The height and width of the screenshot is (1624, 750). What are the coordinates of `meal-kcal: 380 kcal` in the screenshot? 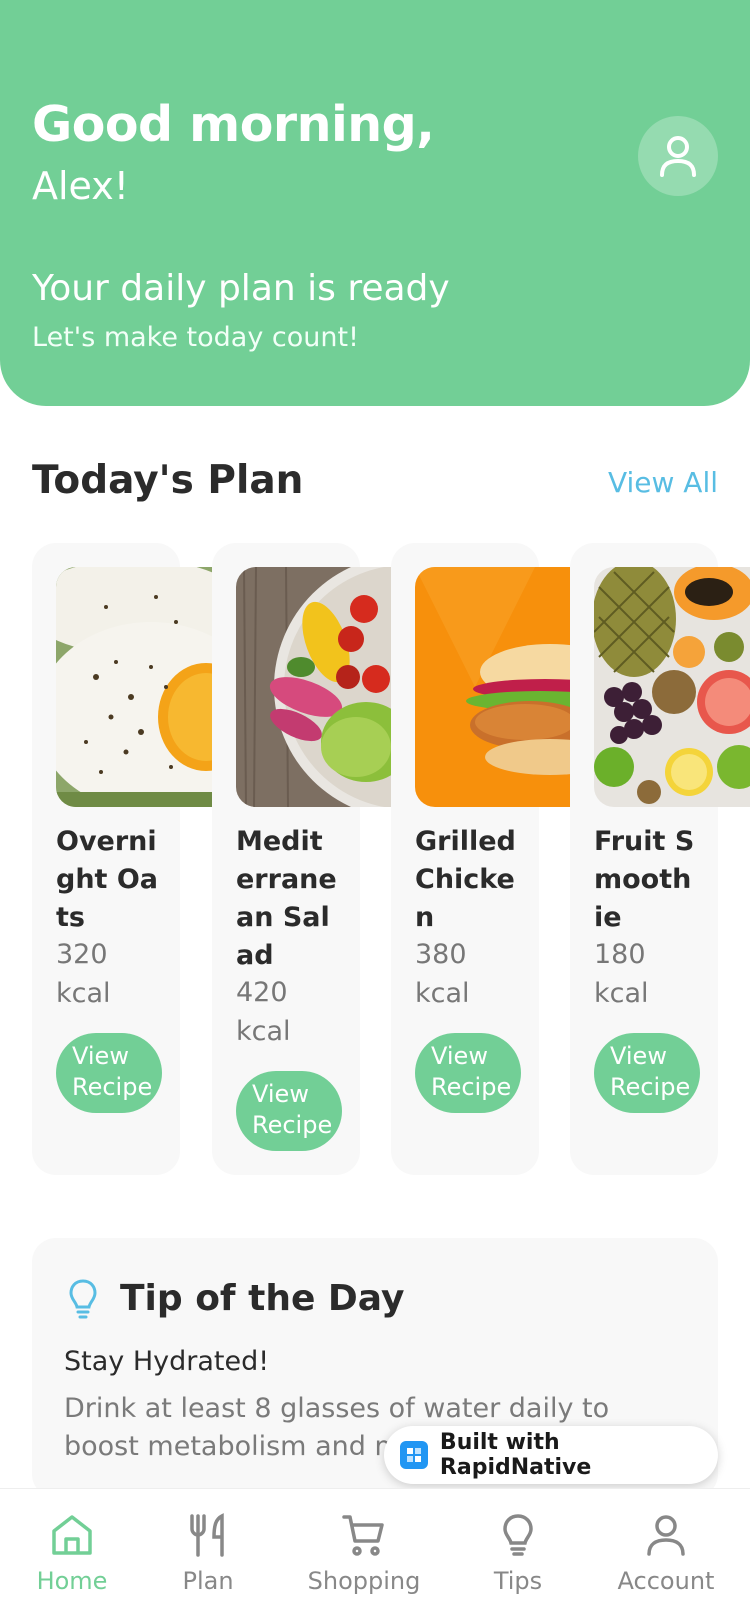 It's located at (442, 974).